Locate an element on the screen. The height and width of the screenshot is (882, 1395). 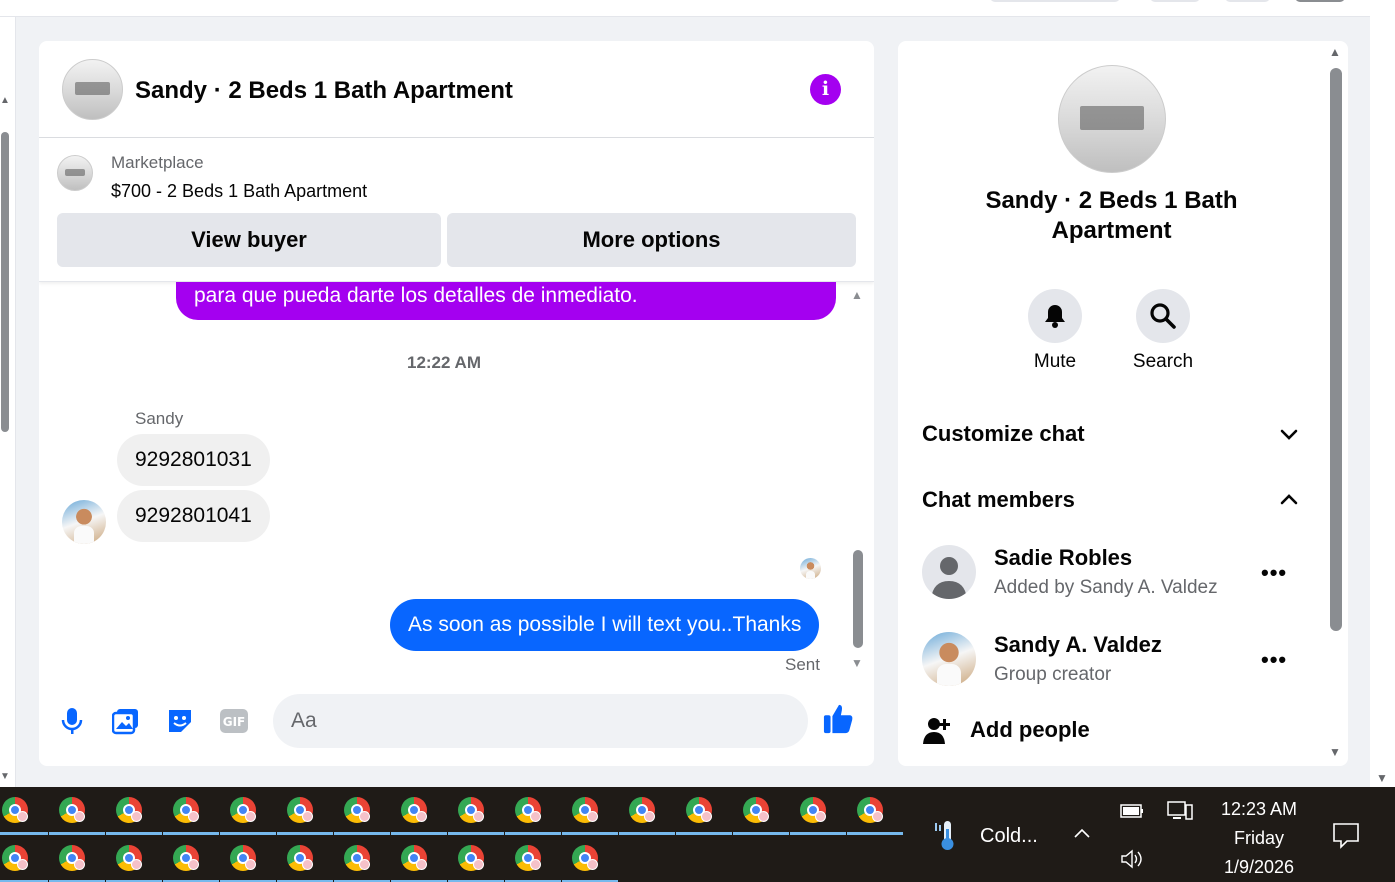
sticker-icon is located at coordinates (180, 721).